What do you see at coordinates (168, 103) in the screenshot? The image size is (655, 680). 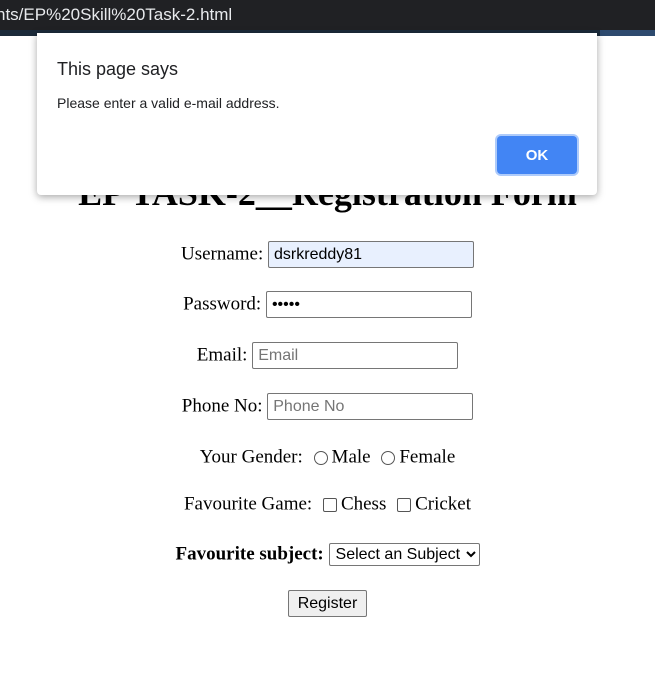 I see `dialog-message: Please enter a valid e-mail address.` at bounding box center [168, 103].